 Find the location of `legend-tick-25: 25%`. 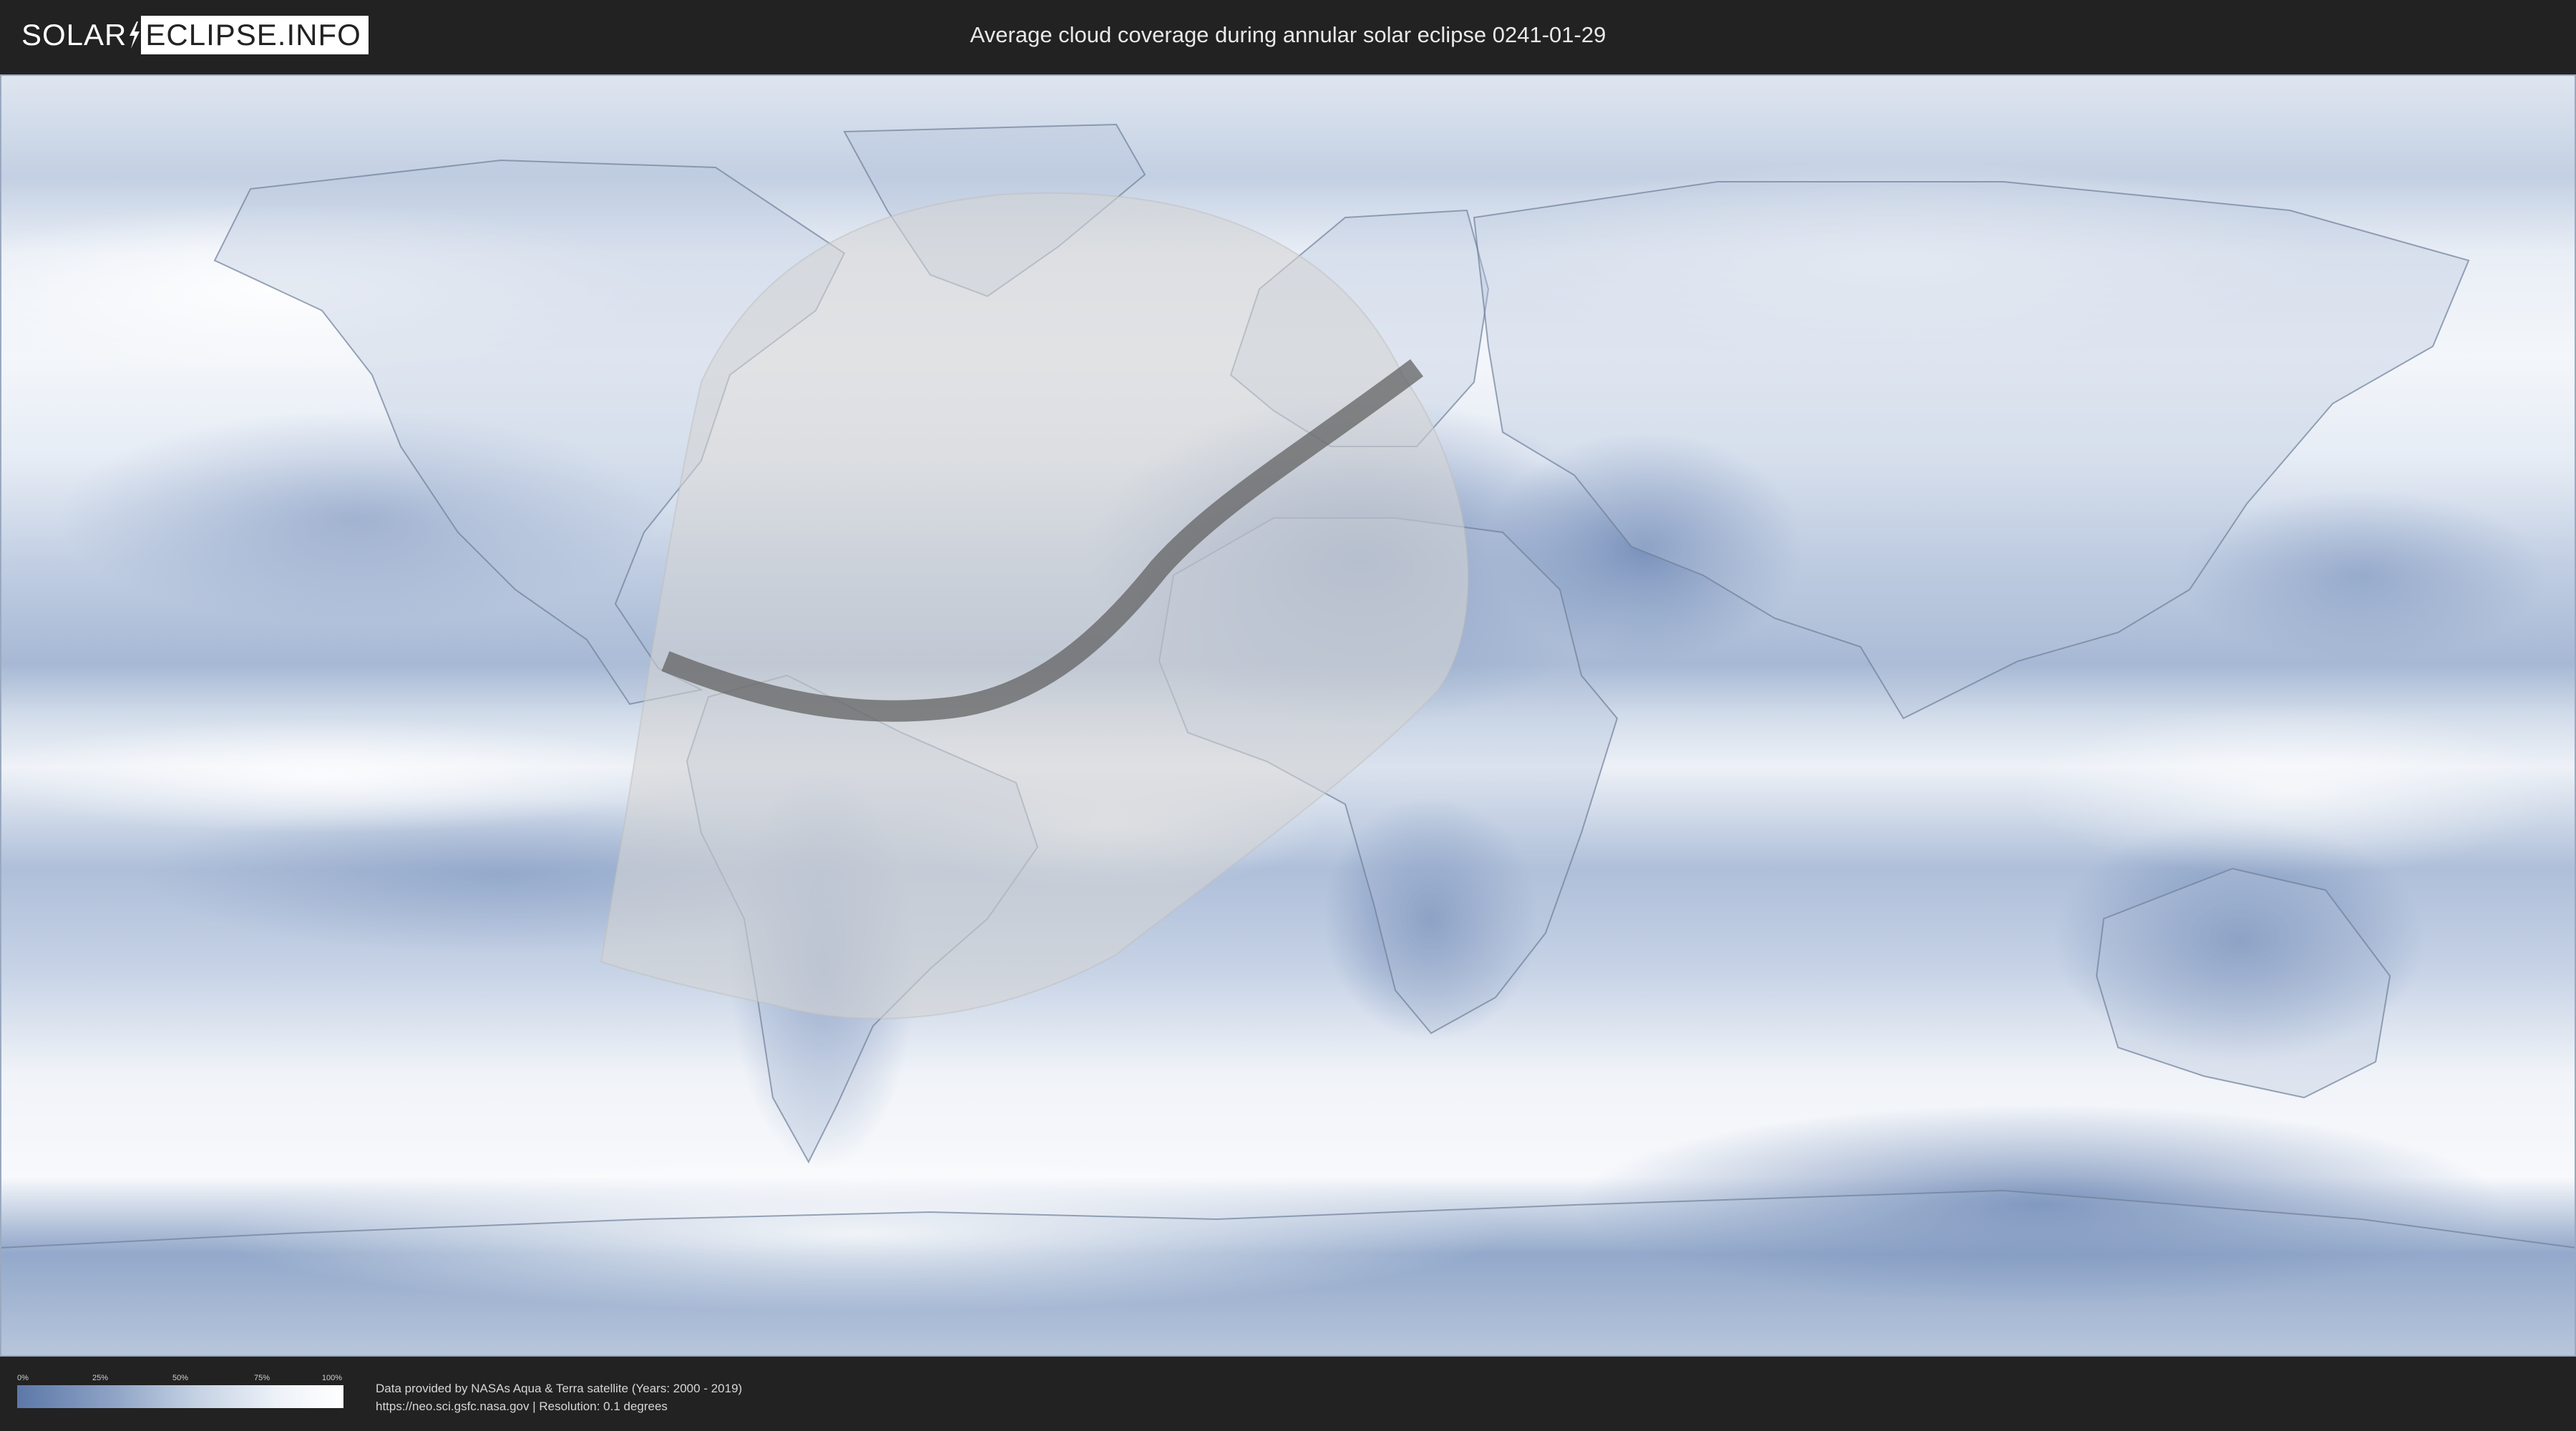

legend-tick-25: 25% is located at coordinates (100, 1378).